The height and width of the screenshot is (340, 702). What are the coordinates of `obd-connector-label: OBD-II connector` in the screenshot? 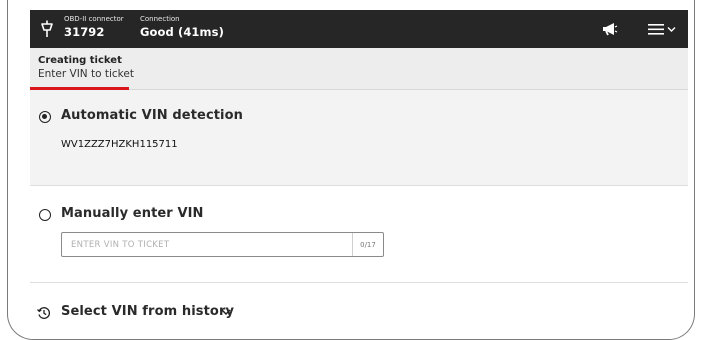 It's located at (94, 19).